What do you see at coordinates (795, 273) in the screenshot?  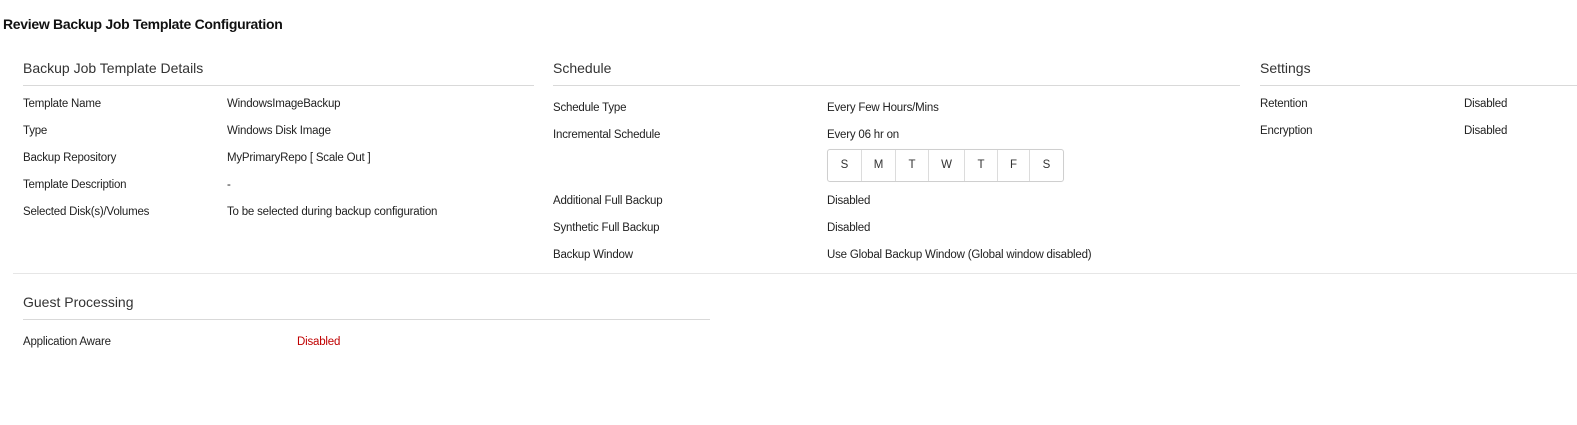 I see `section-divider` at bounding box center [795, 273].